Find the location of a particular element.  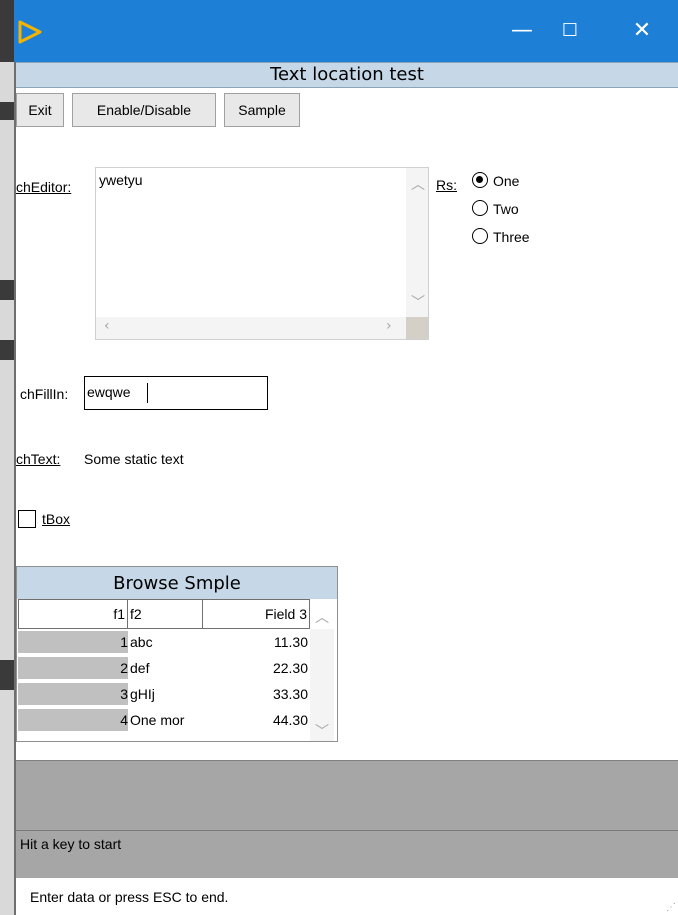

row-number: 3 is located at coordinates (73, 694).